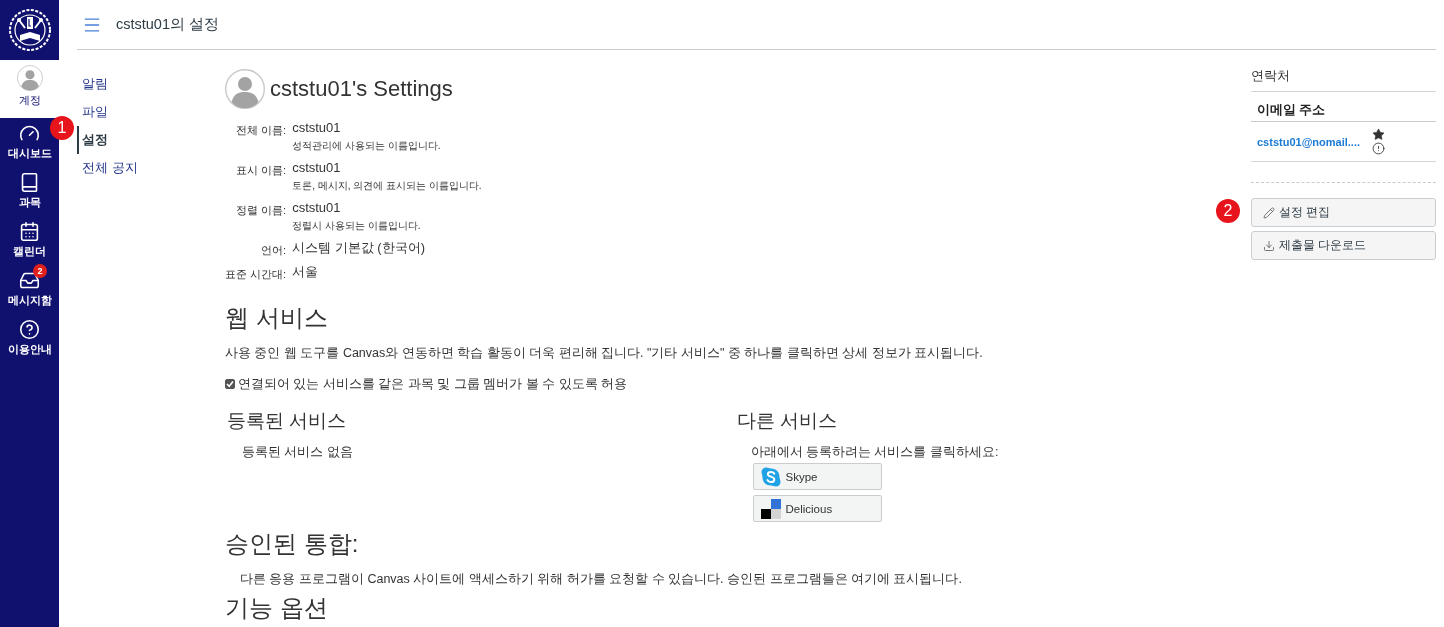 The image size is (1444, 627). I want to click on sub-nav-link: 전체 공지, so click(107, 168).